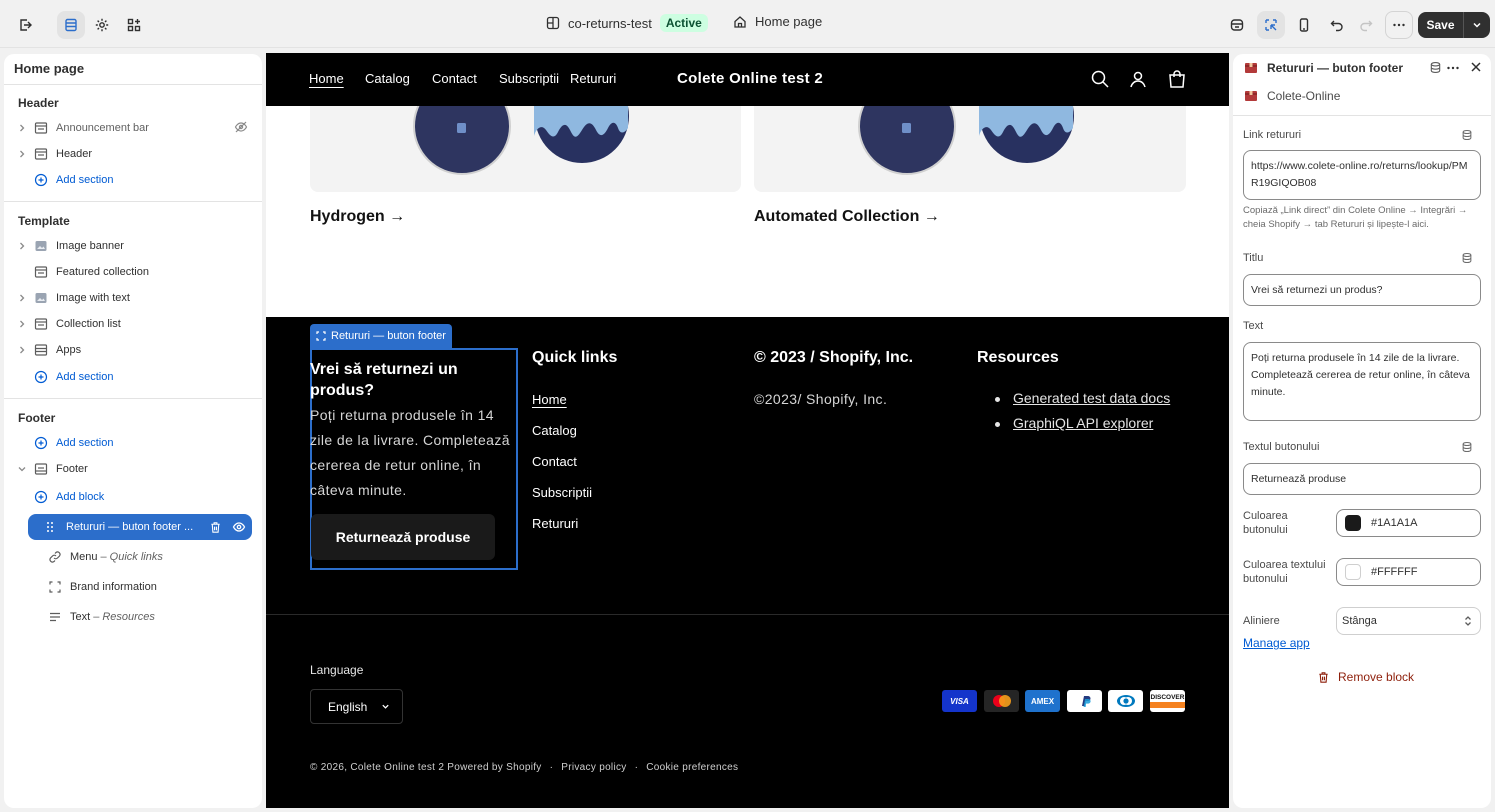  Describe the element at coordinates (135, 350) in the screenshot. I see `sidebar-item-apps: Apps` at that location.